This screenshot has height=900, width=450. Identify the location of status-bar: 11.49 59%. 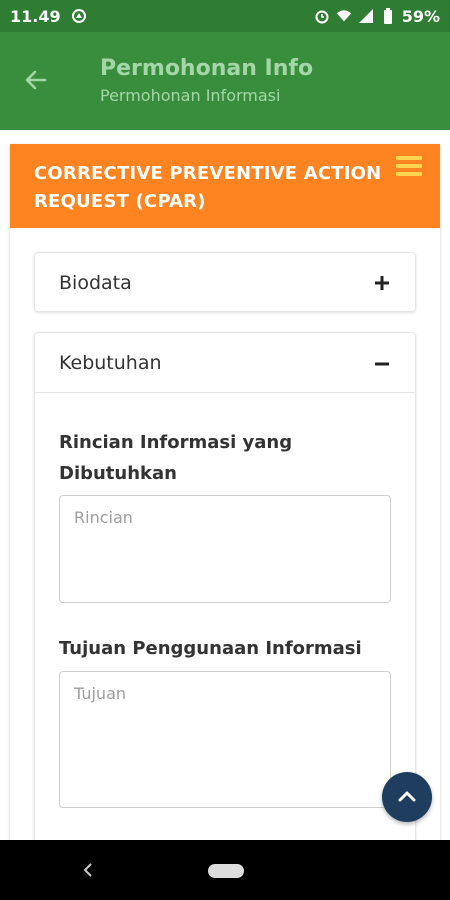
(225, 16).